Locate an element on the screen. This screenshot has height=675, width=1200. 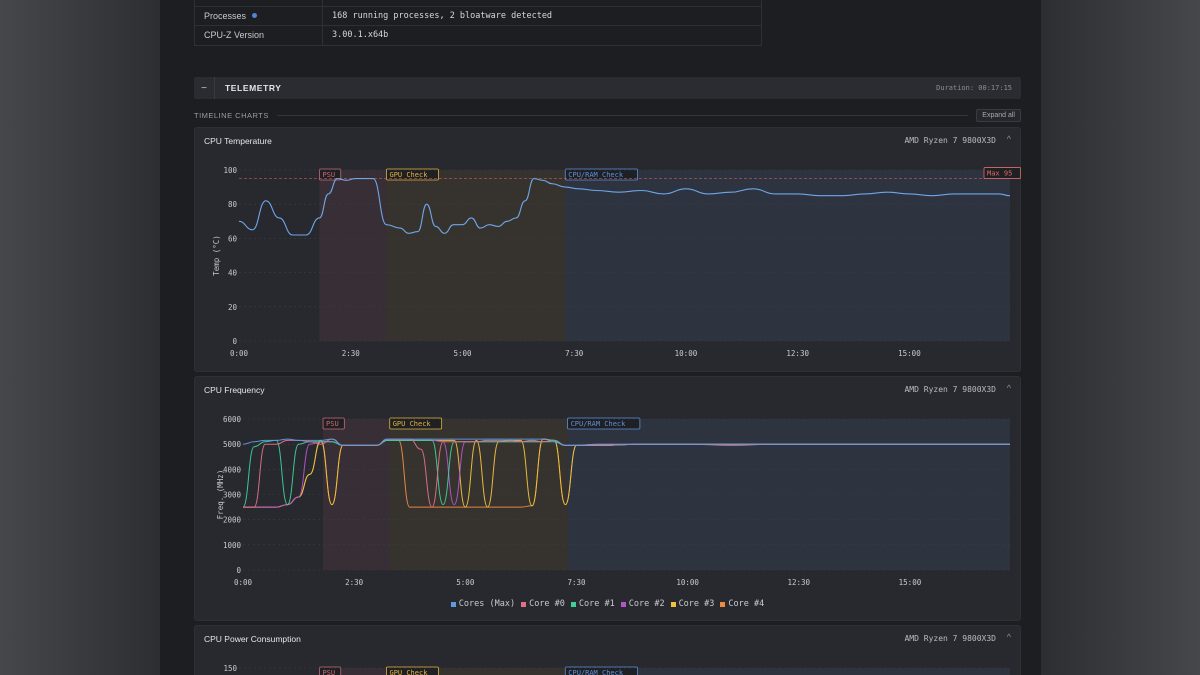
timeline-charts-section: TIMELINE CHARTS Expand all is located at coordinates (607, 115).